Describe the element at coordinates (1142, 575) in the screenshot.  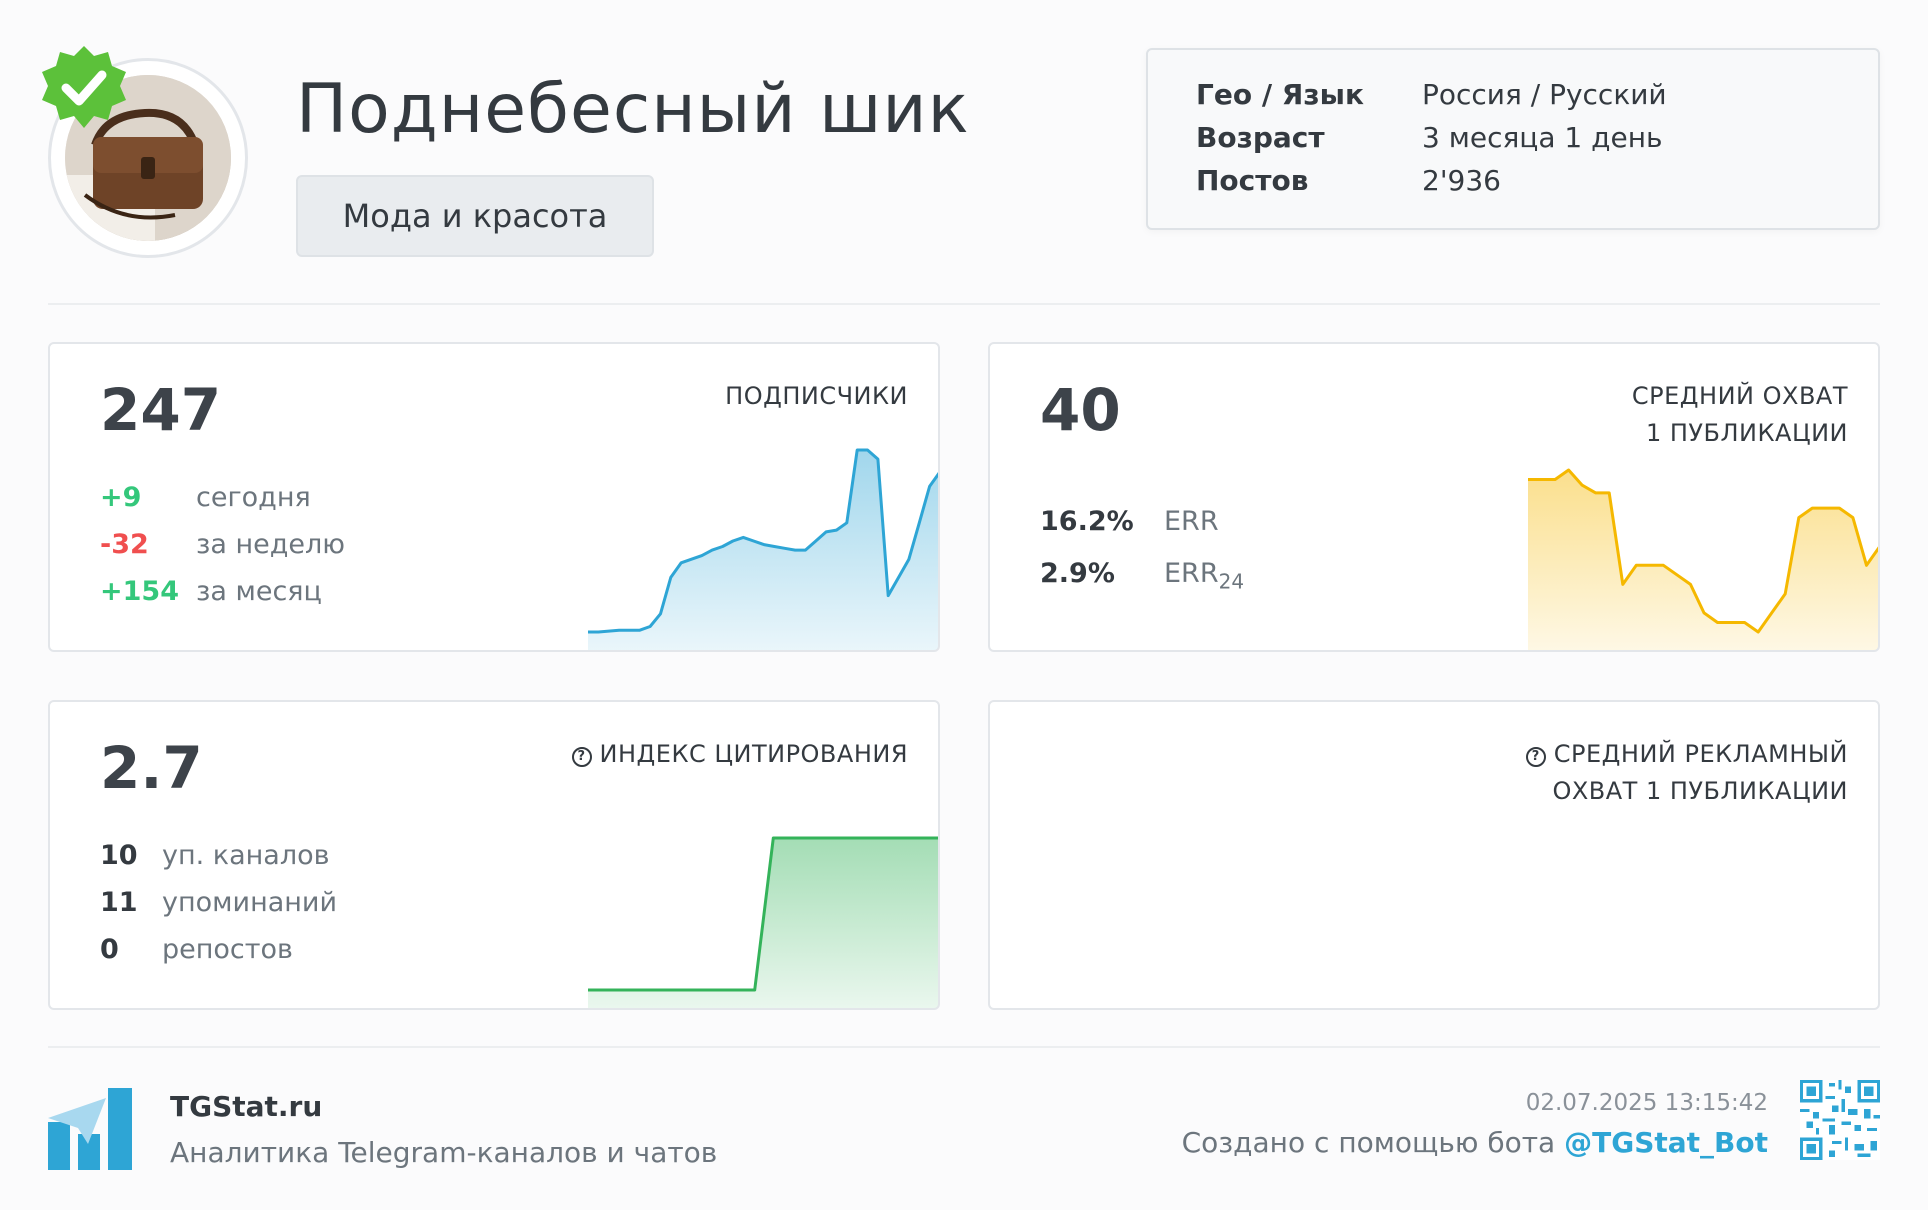
I see `err24-row: 2.9% ERR24` at that location.